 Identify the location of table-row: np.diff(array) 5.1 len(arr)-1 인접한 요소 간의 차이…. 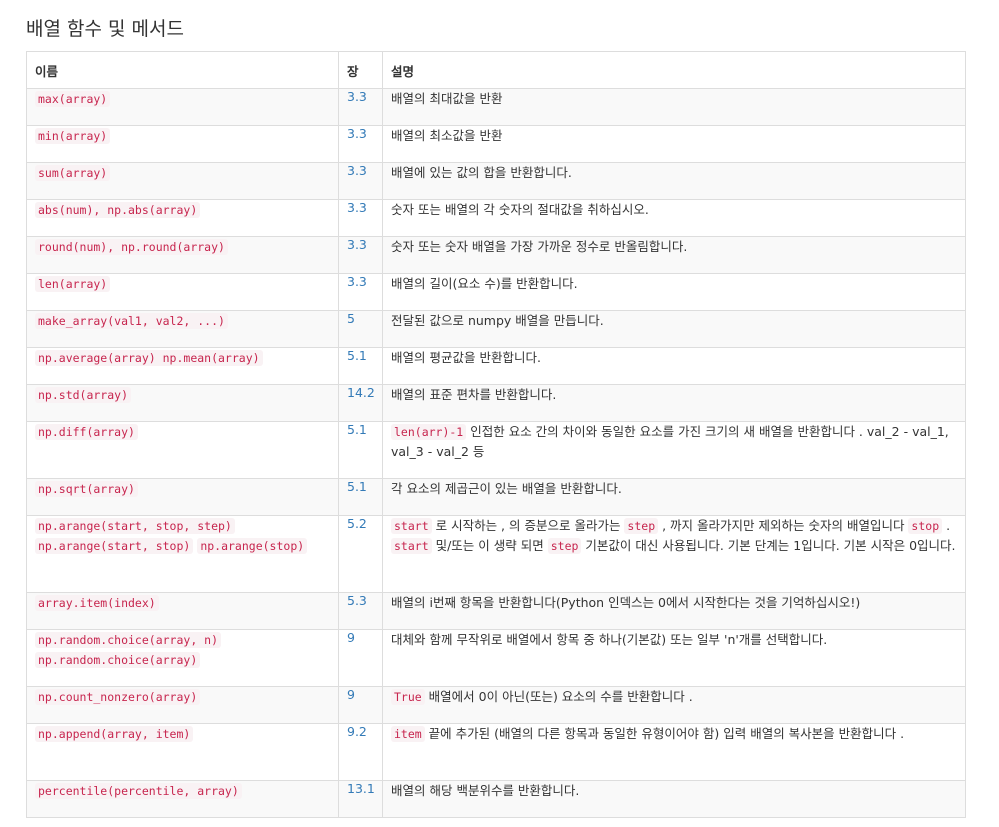
(496, 450).